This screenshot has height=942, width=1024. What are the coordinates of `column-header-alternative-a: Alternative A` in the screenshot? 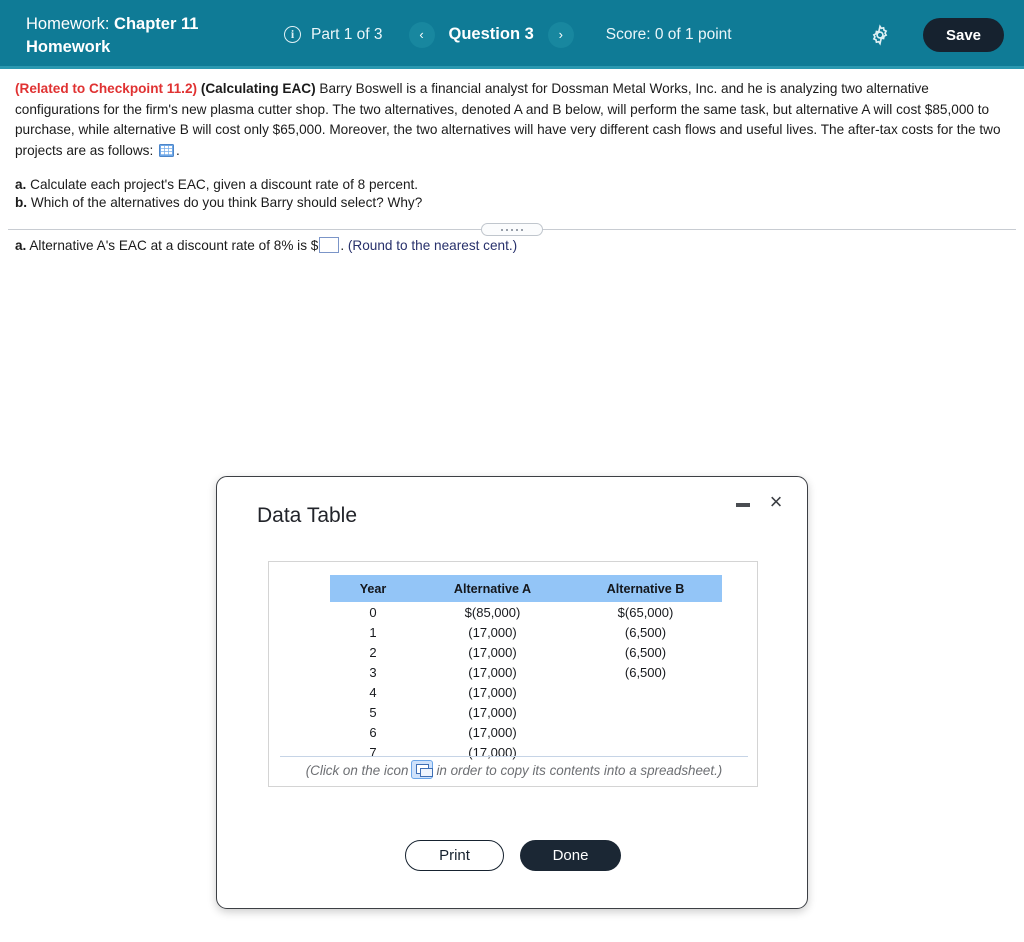 It's located at (492, 588).